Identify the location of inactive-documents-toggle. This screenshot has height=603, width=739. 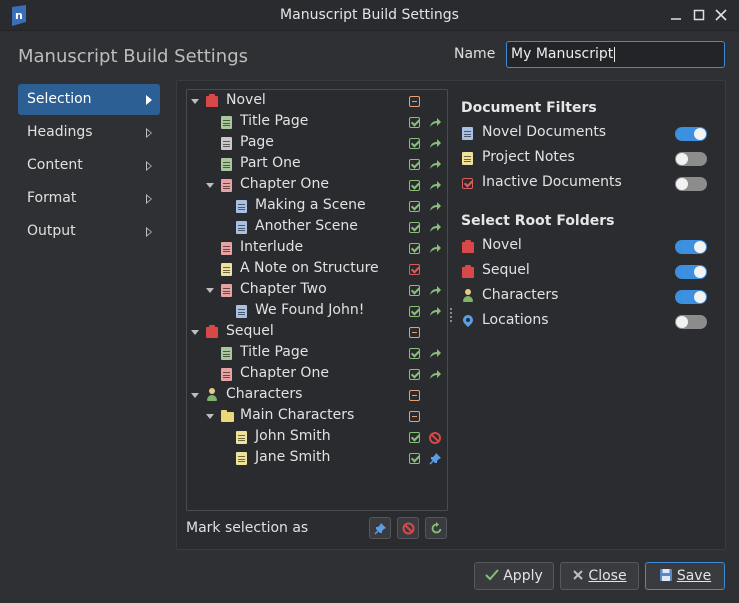
(691, 184).